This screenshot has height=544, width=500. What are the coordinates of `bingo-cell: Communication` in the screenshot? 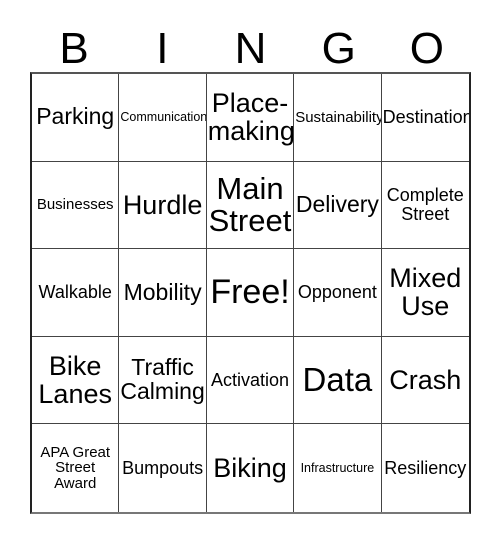 It's located at (163, 118).